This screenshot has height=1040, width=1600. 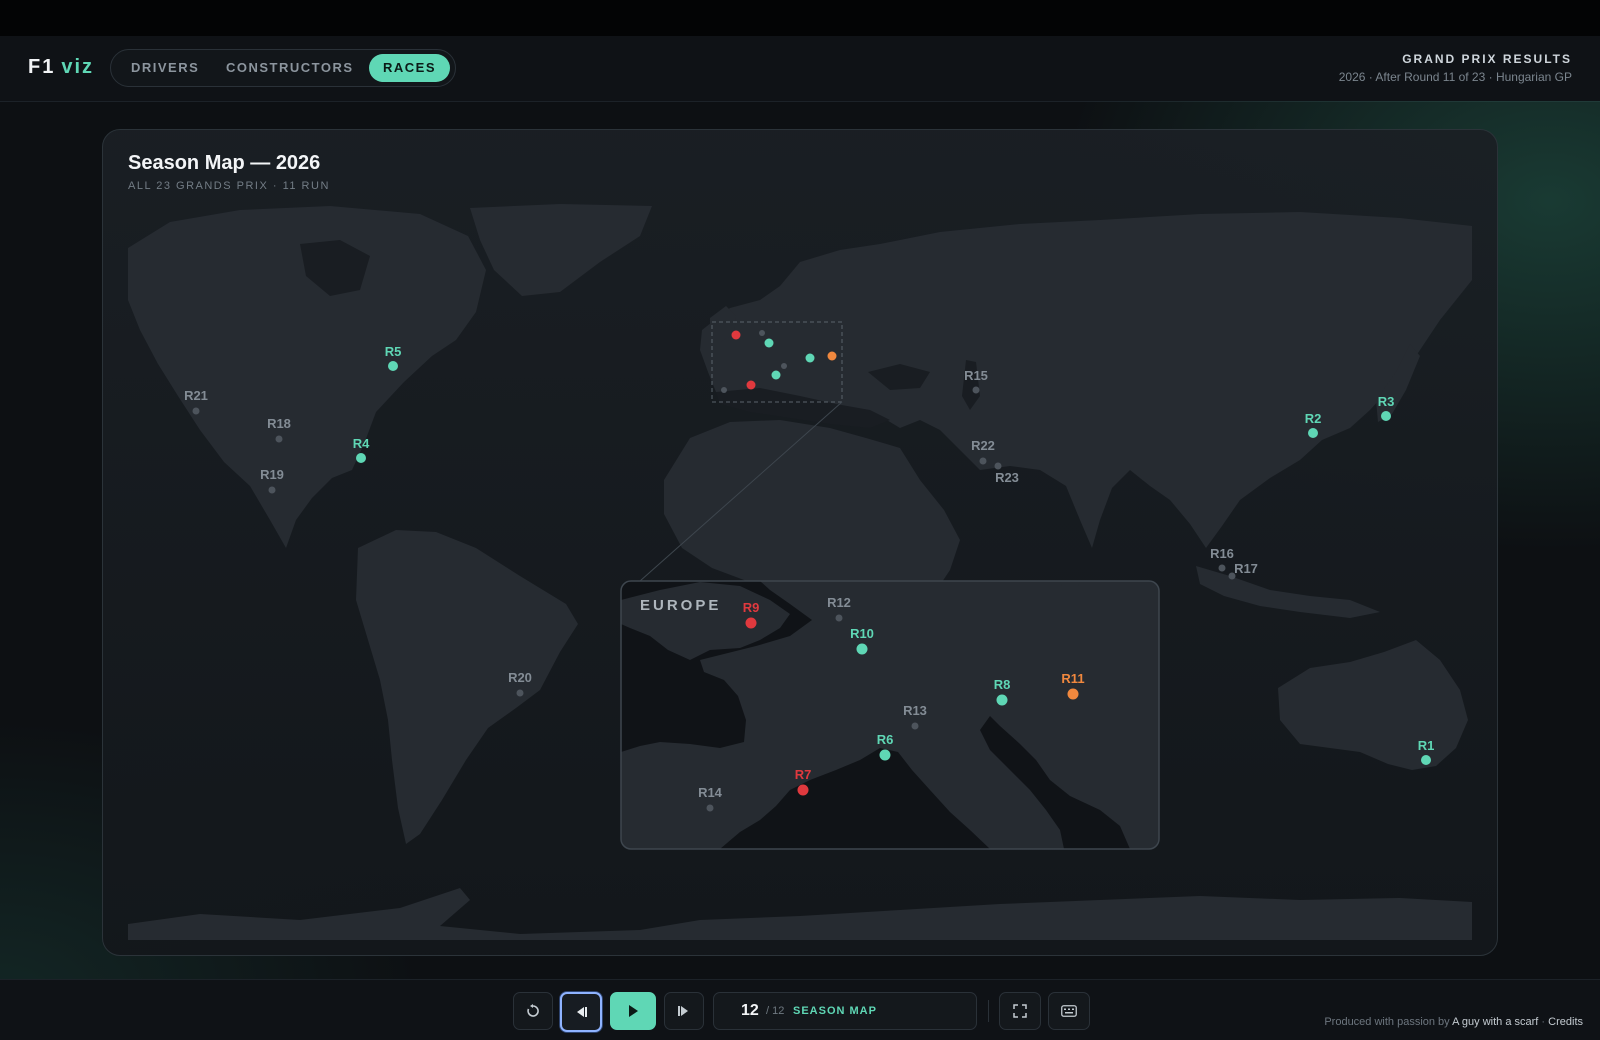 What do you see at coordinates (862, 649) in the screenshot?
I see `inset-marker-r10-dot` at bounding box center [862, 649].